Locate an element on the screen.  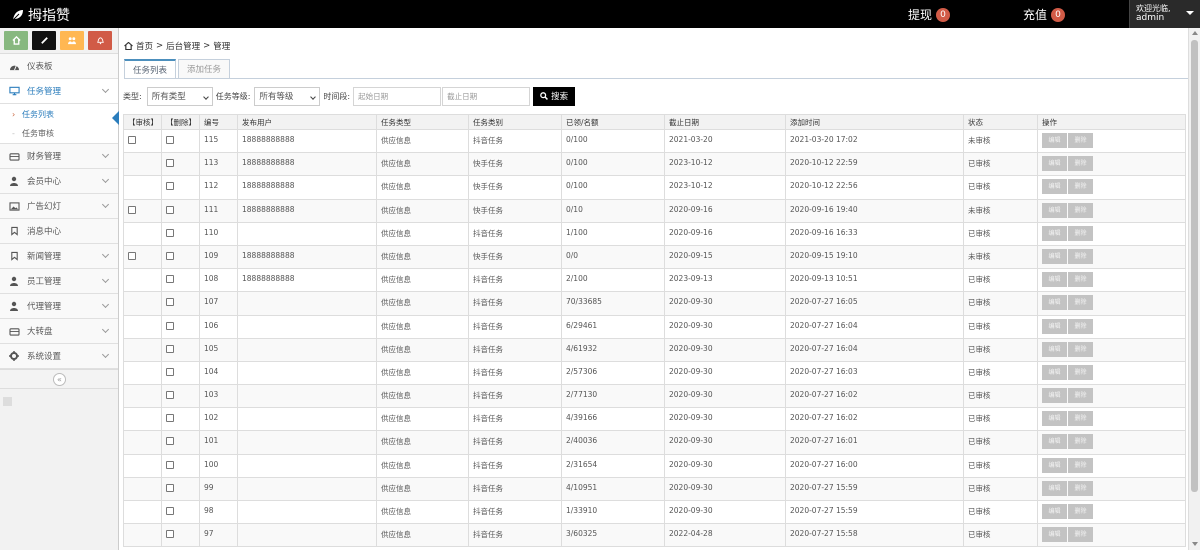
sidebar-item-message-center: 消息中心 is located at coordinates (59, 231).